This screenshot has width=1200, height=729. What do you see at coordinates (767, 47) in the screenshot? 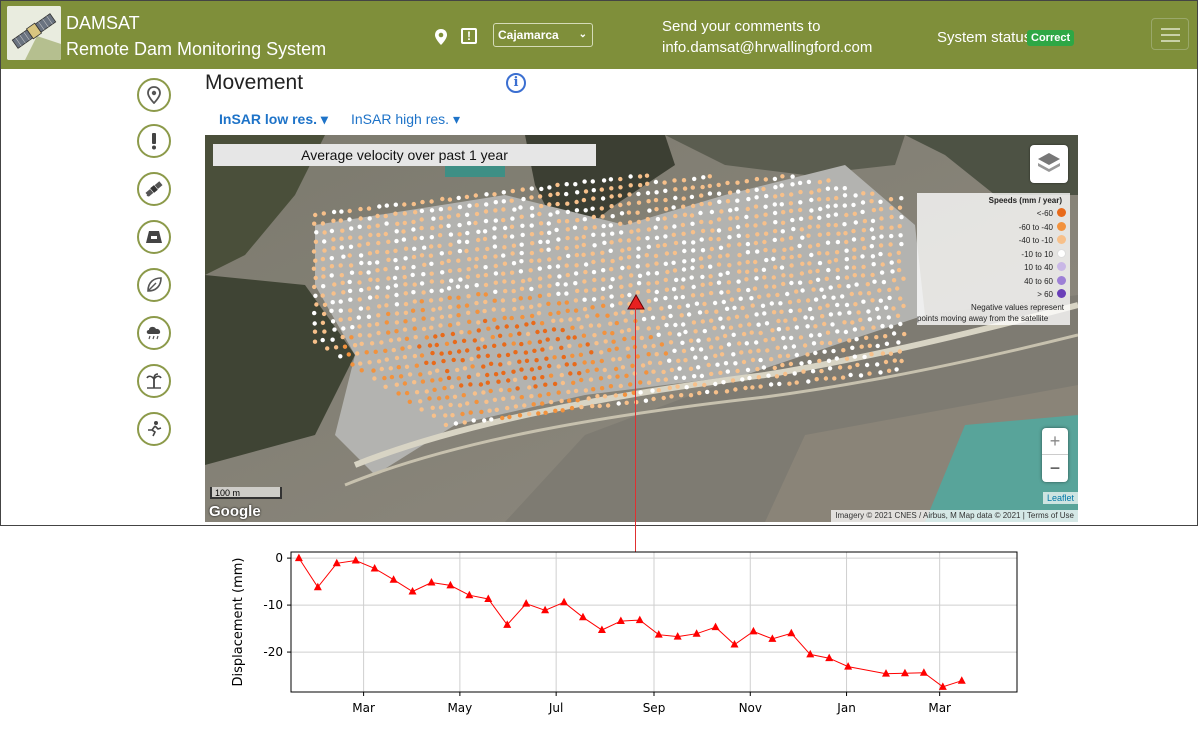
I see `comments-email-link: info.damsat@hrwallingford.com` at bounding box center [767, 47].